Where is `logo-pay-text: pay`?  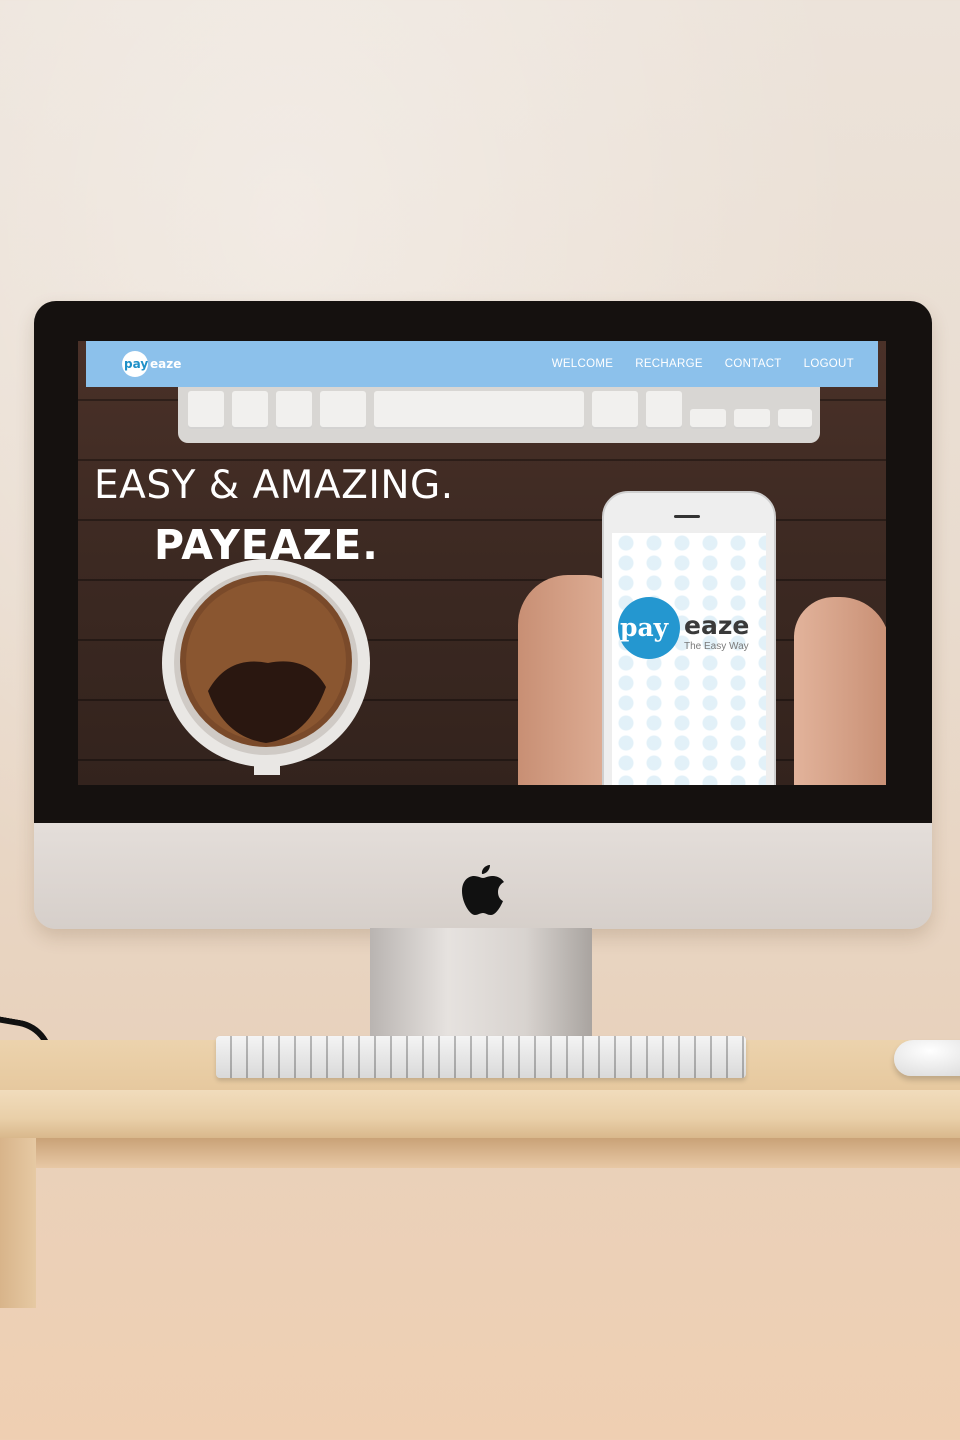
logo-pay-text: pay is located at coordinates (136, 364).